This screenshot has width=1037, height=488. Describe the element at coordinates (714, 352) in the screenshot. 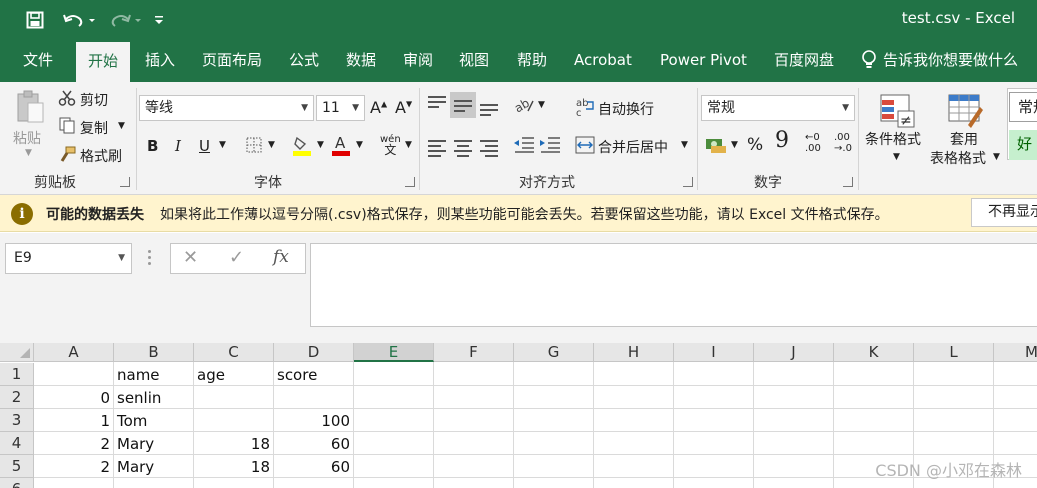

I see `column-header-i: I` at that location.